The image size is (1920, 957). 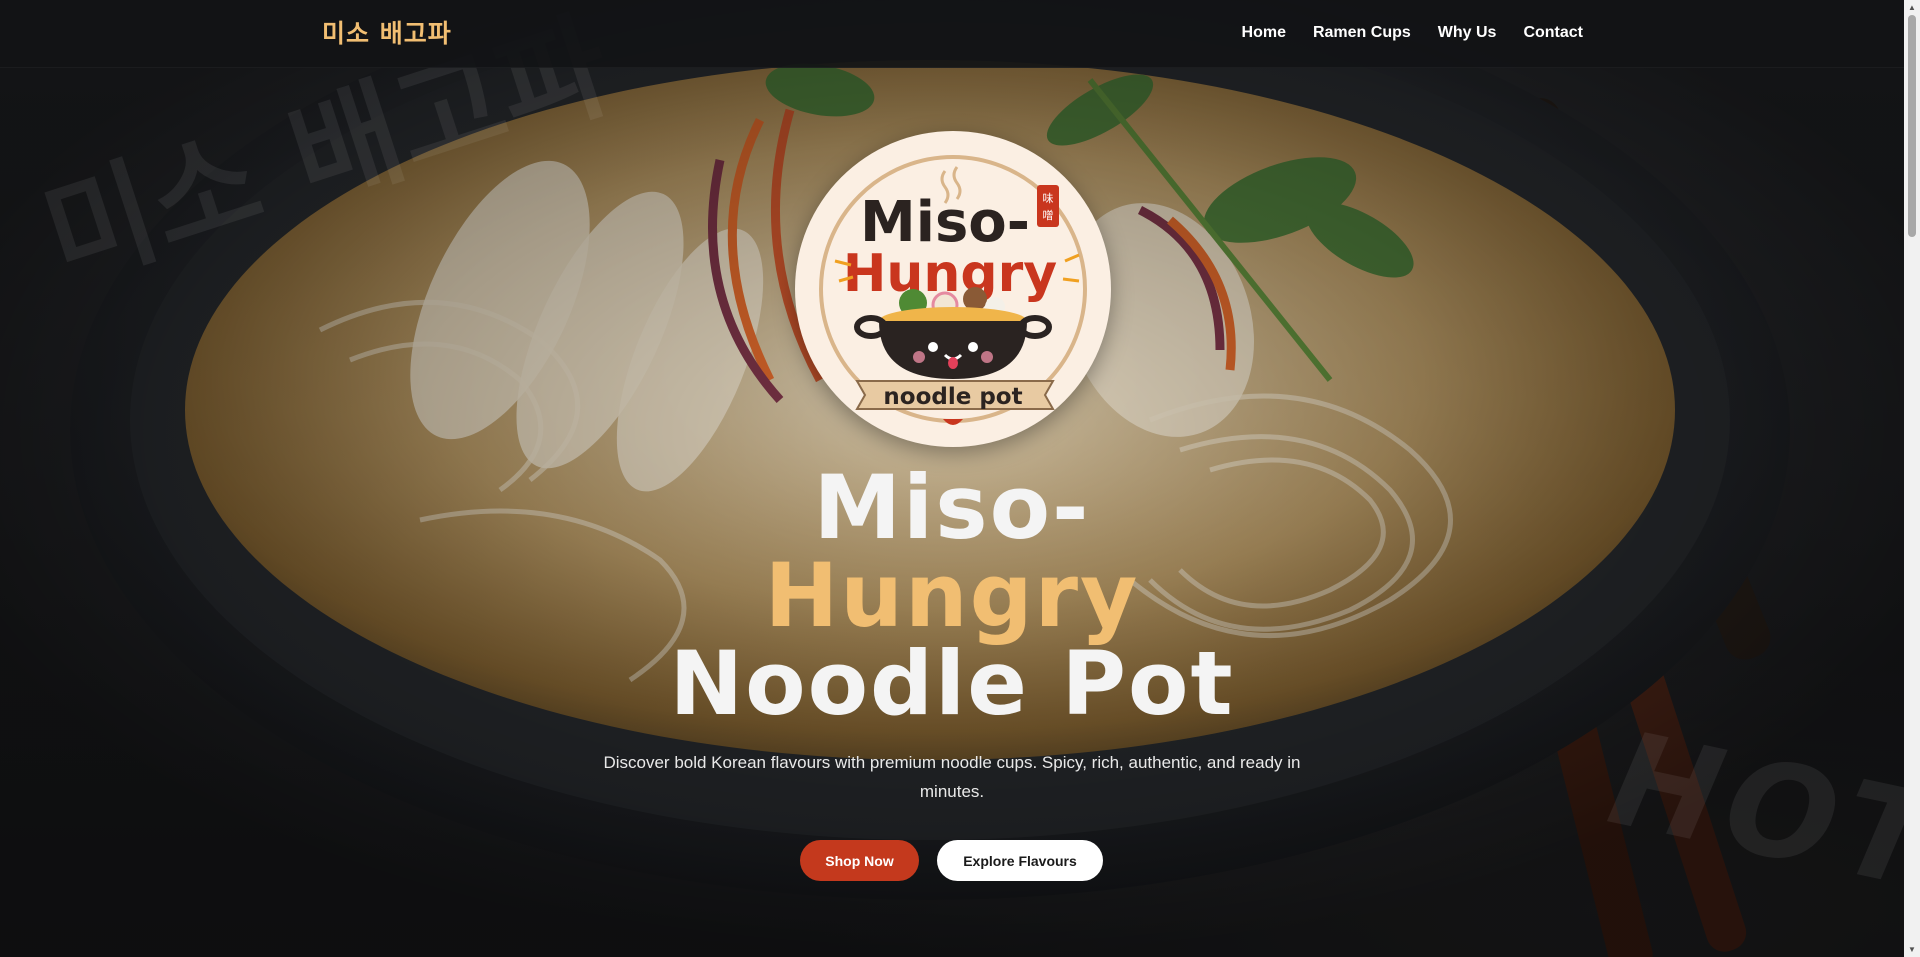 What do you see at coordinates (859, 860) in the screenshot?
I see `shop-now-button: Shop Now` at bounding box center [859, 860].